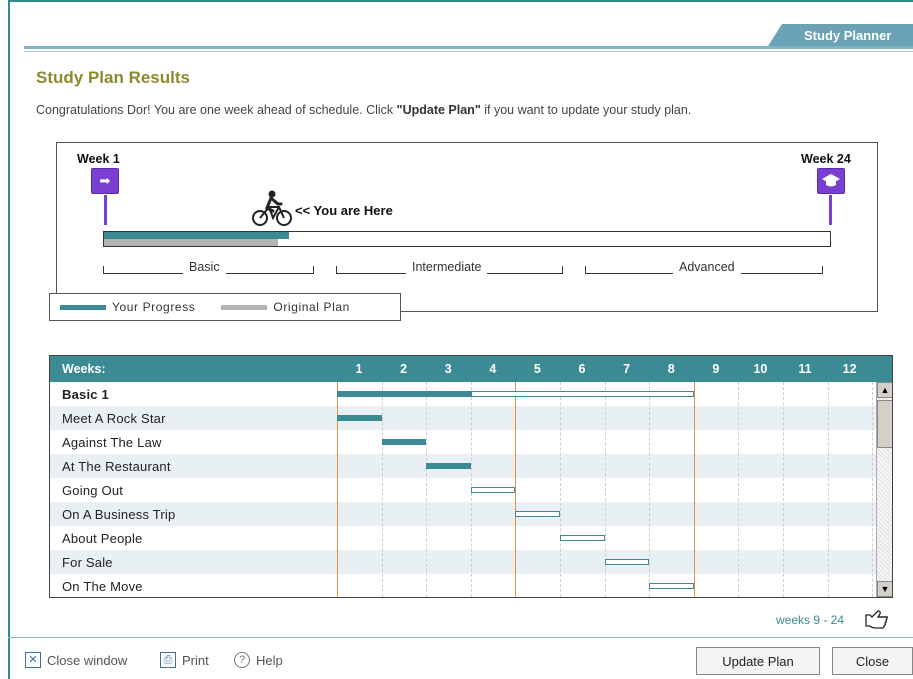 The width and height of the screenshot is (913, 679). I want to click on schedule-scrollbar: ▲ ▼, so click(884, 489).